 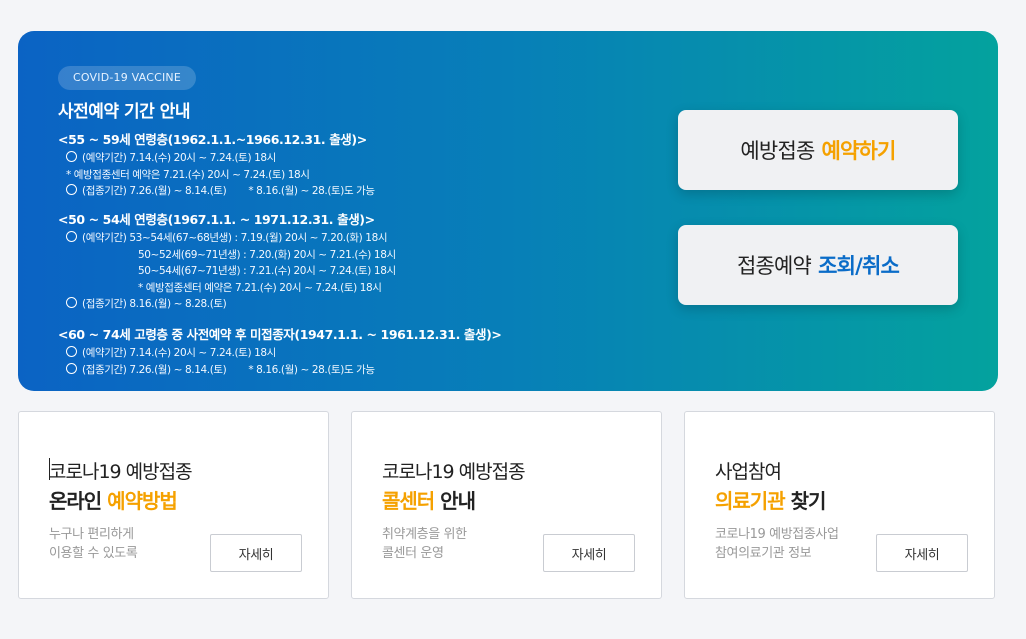 I want to click on lookup-cancel-reservation-button: 접종예약 조회/취소, so click(x=818, y=265).